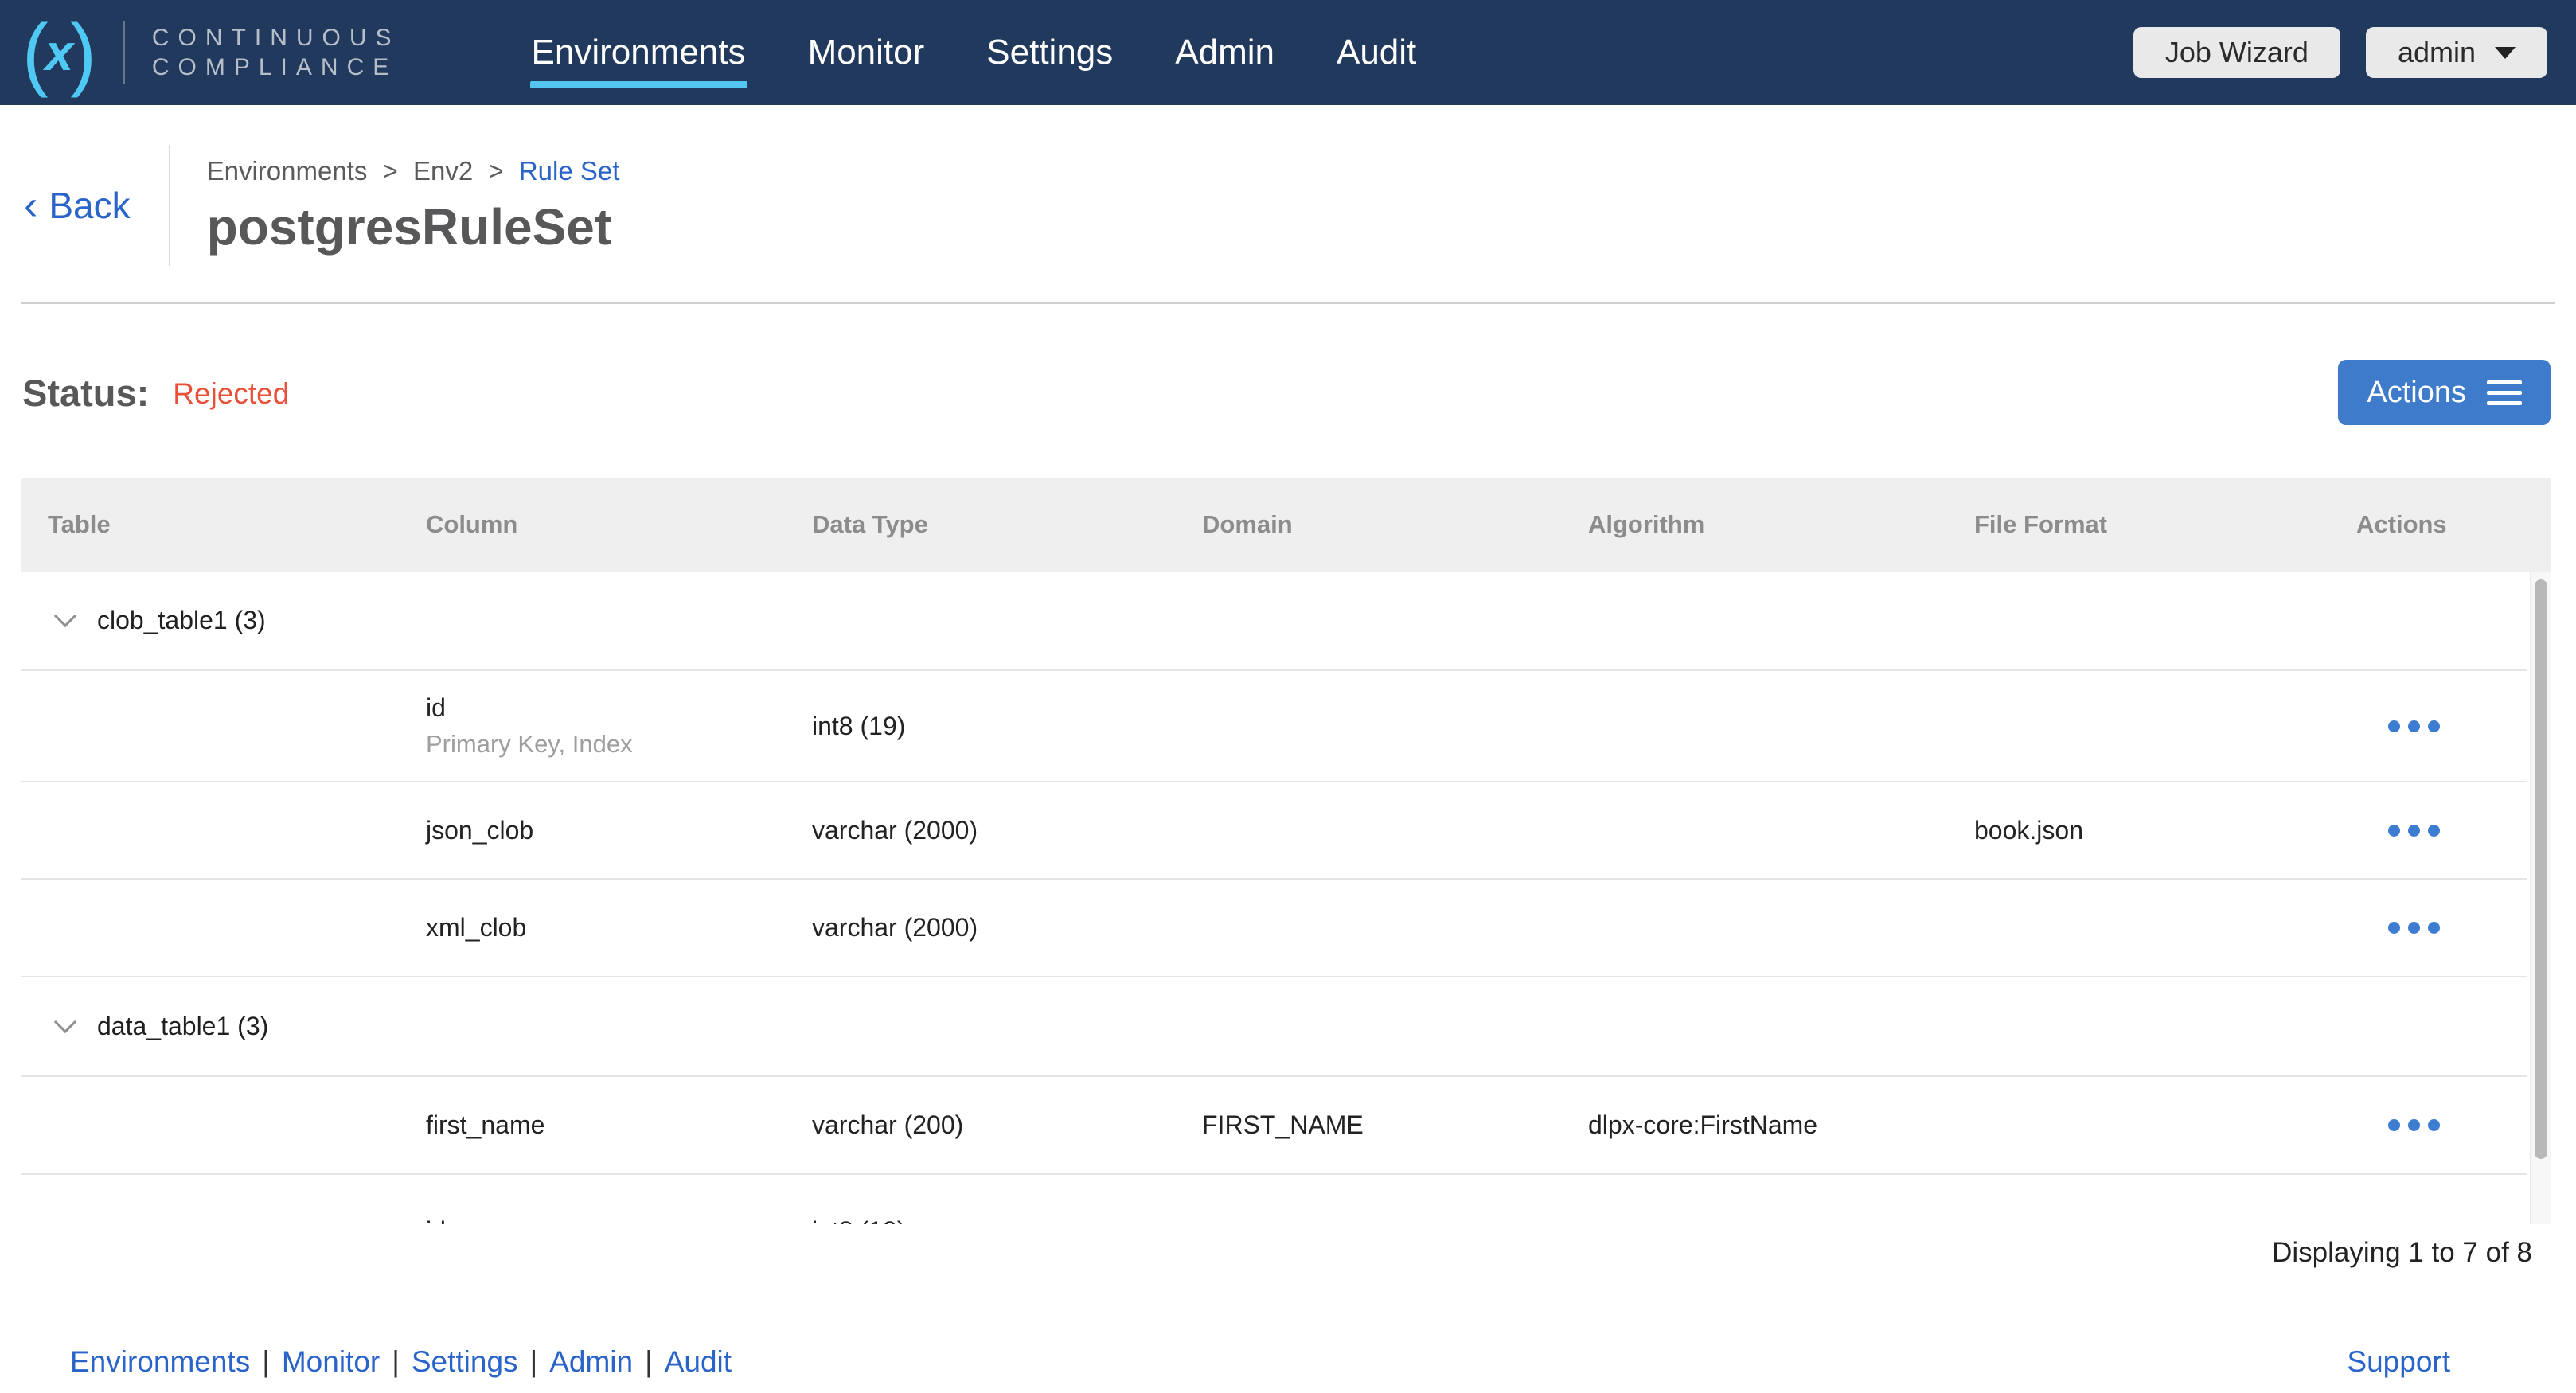 Image resolution: width=2576 pixels, height=1393 pixels. I want to click on navbar-right: Job Wizard admin, so click(2340, 53).